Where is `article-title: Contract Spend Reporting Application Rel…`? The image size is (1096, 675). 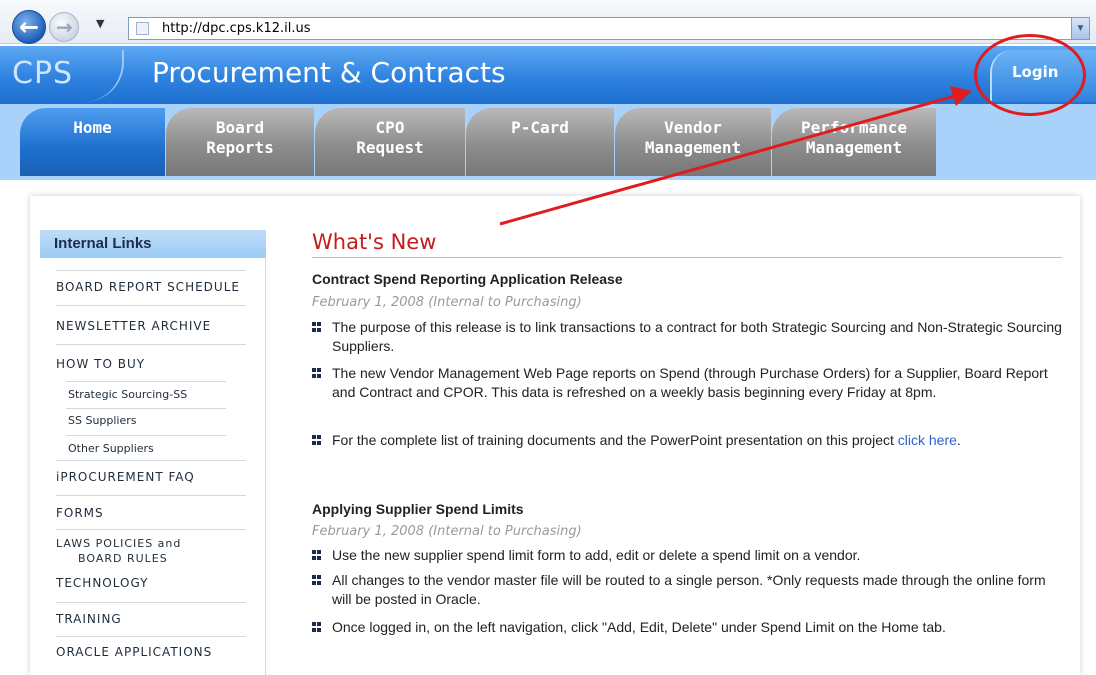 article-title: Contract Spend Reporting Application Rel… is located at coordinates (467, 279).